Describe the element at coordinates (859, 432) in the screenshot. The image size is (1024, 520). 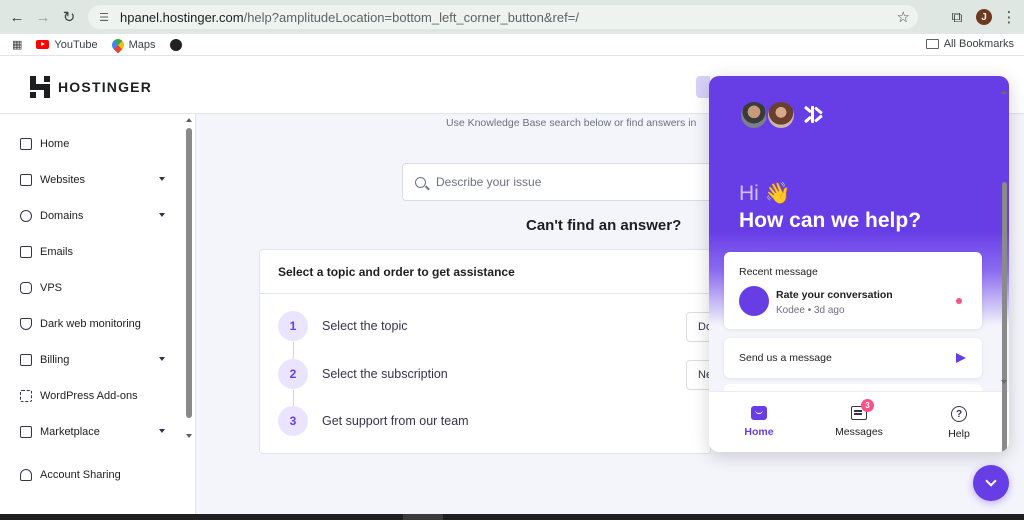
I see `tab-label: Messages` at that location.